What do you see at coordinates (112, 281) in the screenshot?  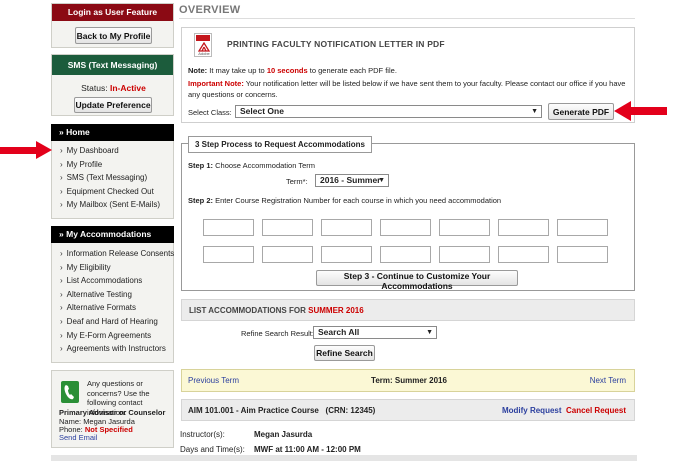 I see `nav-item-list-accommodations: › List Accommodations` at bounding box center [112, 281].